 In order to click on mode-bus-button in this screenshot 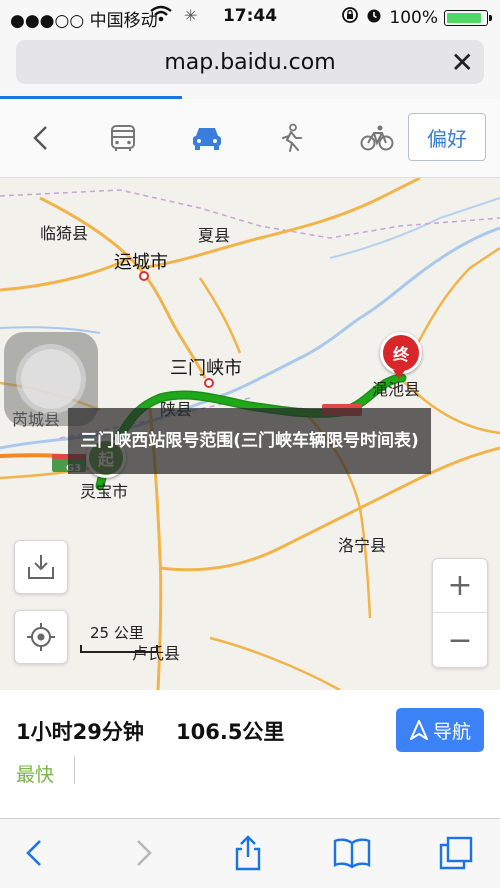, I will do `click(123, 138)`.